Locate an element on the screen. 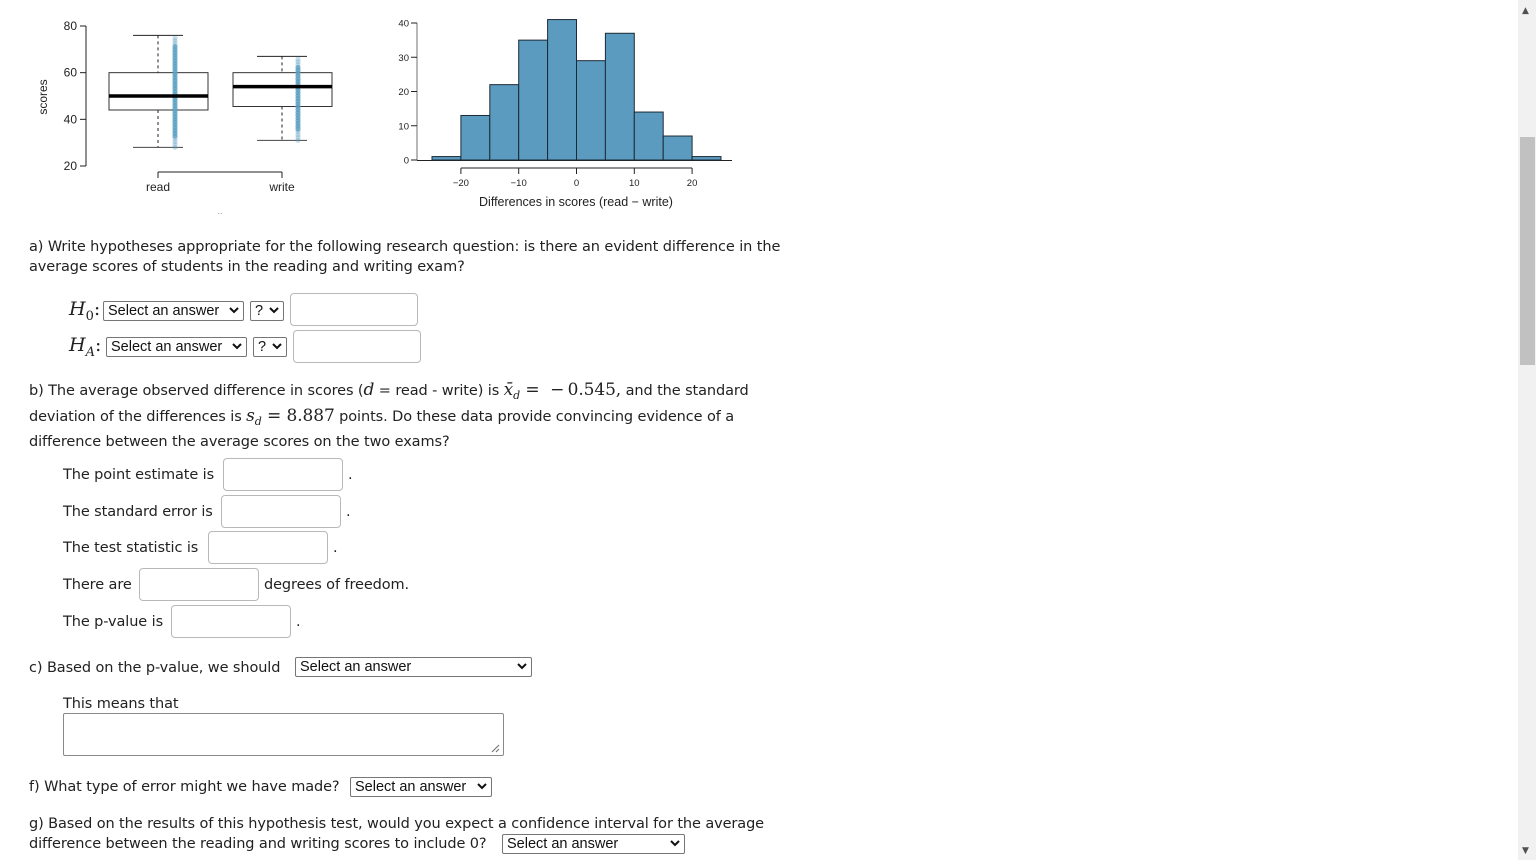  histogram-x-tick-label: −10 is located at coordinates (519, 183).